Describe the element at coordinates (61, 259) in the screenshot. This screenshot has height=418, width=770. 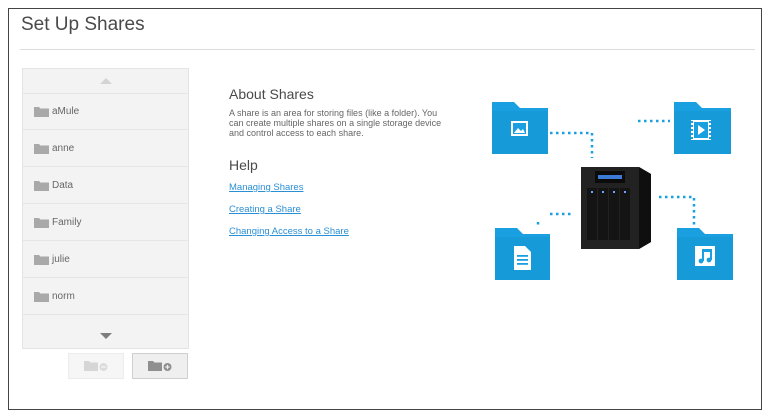
I see `share-item-label: julie` at that location.